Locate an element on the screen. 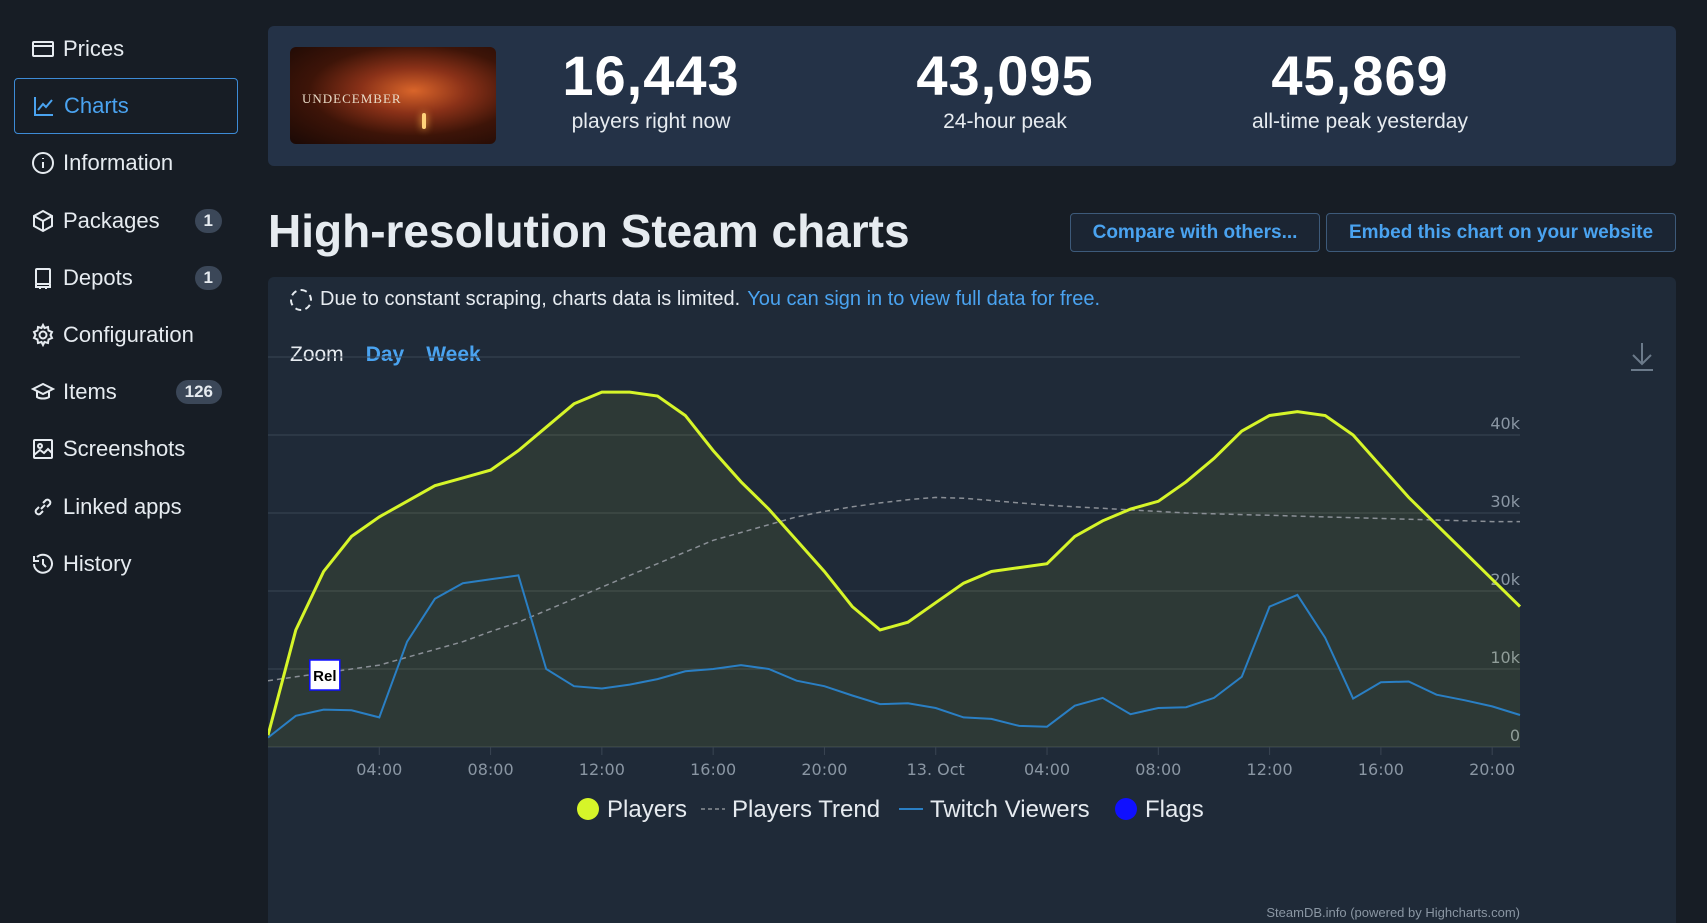  history-icon is located at coordinates (43, 564).